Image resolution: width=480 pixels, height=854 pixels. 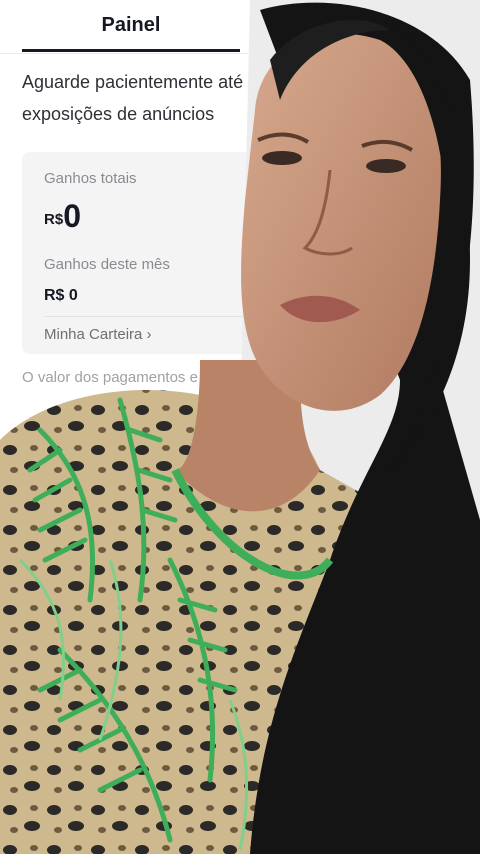 I want to click on tab-painel: Painel, so click(x=131, y=25).